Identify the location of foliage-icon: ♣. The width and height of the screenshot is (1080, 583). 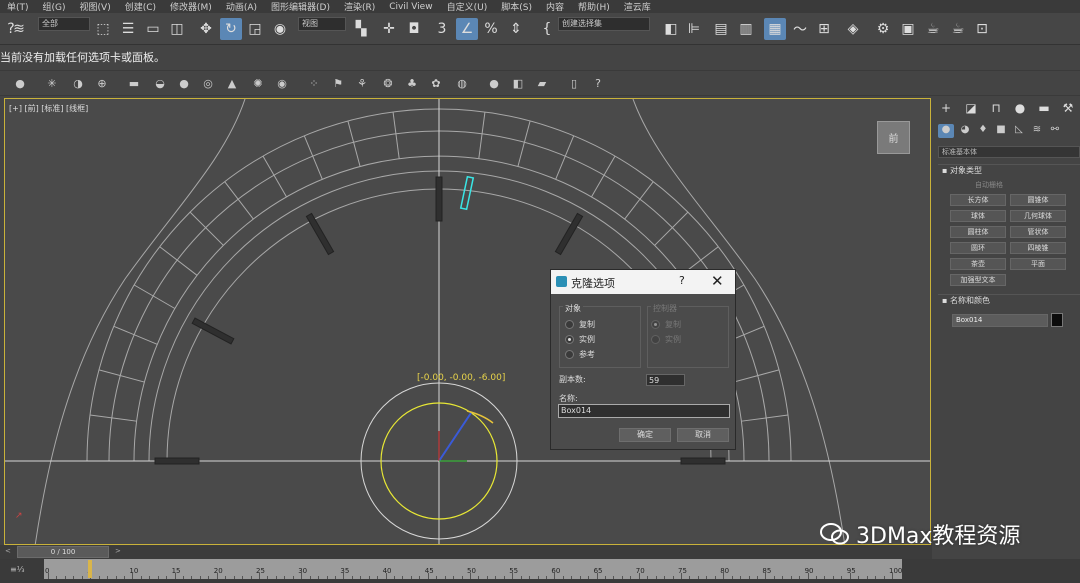
(412, 83).